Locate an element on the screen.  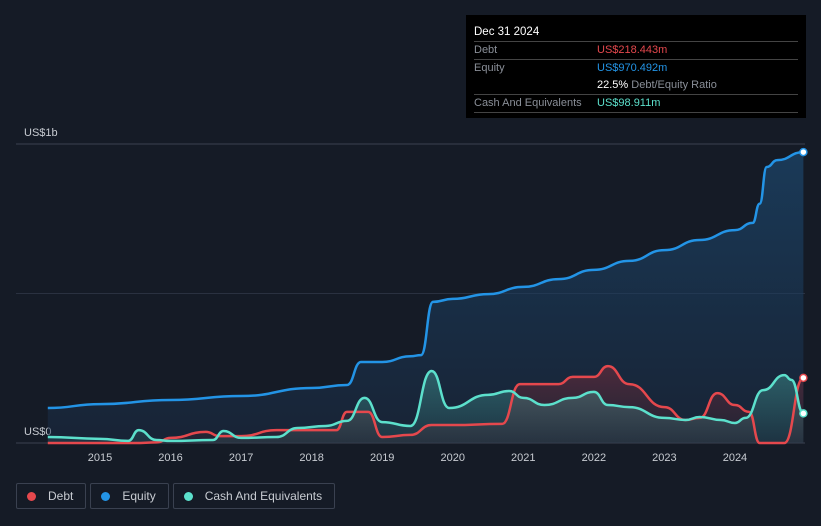
tooltip-date: Dec 31 2024 is located at coordinates (636, 32).